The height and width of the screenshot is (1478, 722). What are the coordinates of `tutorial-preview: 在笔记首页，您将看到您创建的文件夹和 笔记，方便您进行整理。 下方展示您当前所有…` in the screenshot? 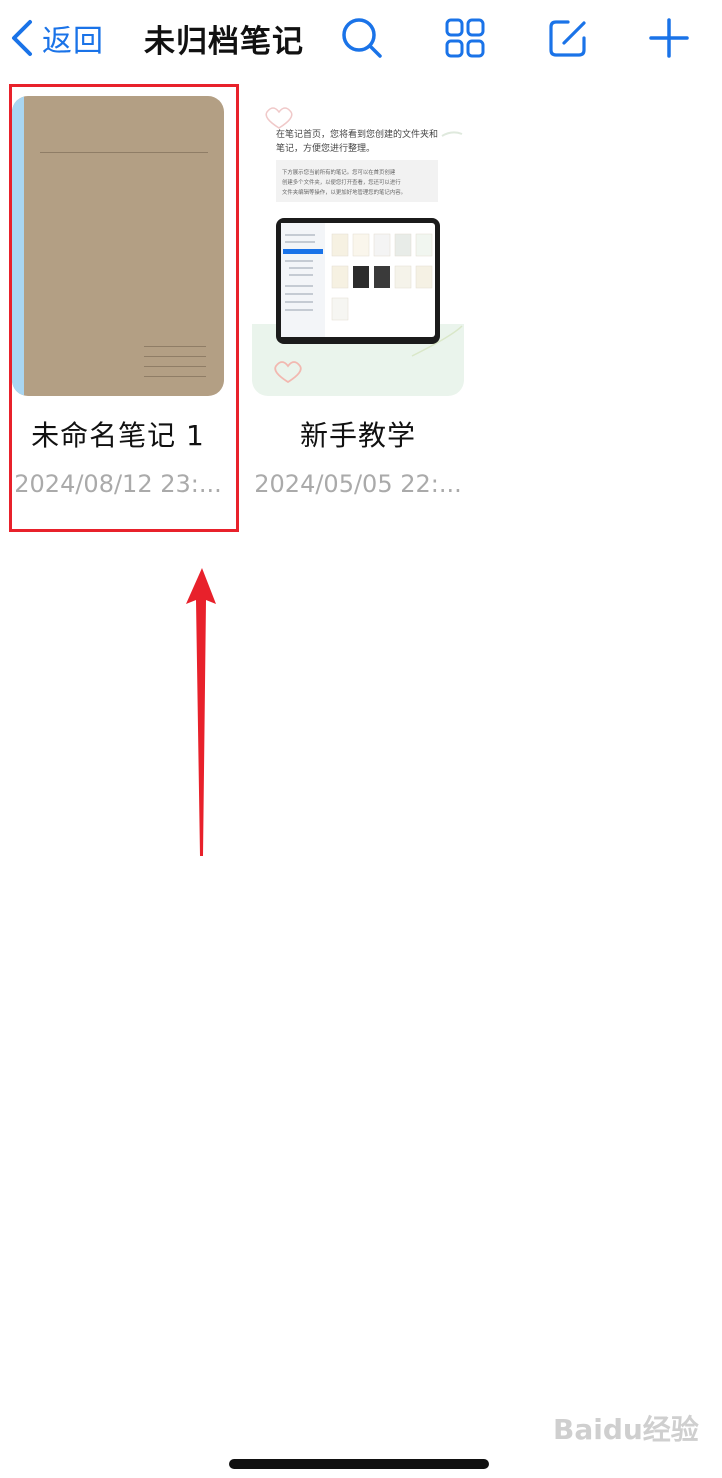 It's located at (358, 251).